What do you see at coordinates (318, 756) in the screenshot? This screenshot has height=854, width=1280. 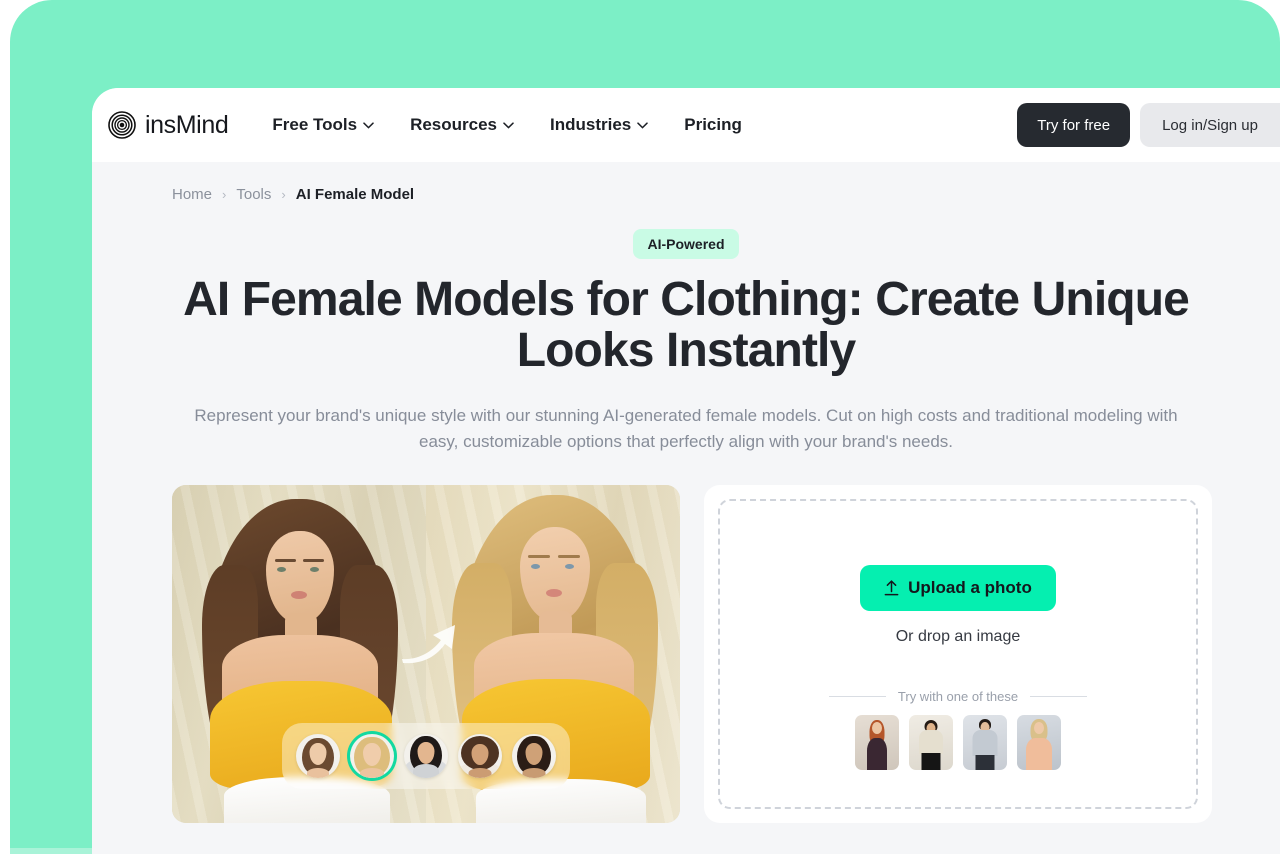 I see `avatar-brunette-long` at bounding box center [318, 756].